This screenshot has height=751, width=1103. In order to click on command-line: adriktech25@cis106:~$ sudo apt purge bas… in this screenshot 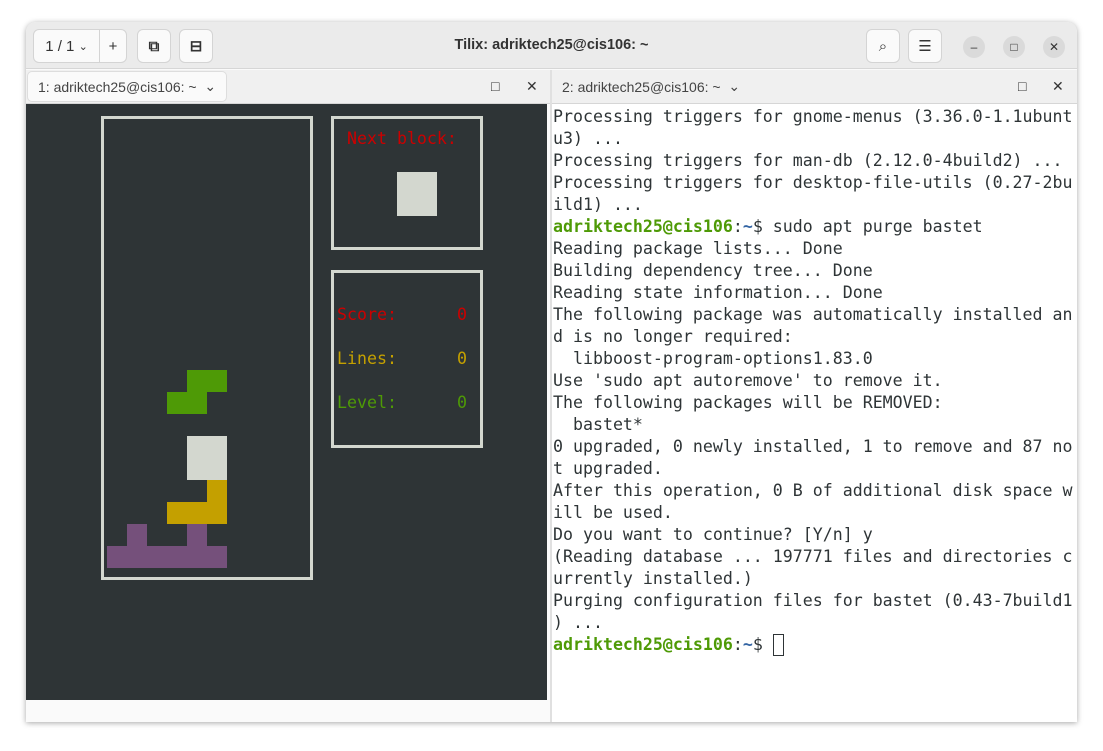, I will do `click(768, 226)`.